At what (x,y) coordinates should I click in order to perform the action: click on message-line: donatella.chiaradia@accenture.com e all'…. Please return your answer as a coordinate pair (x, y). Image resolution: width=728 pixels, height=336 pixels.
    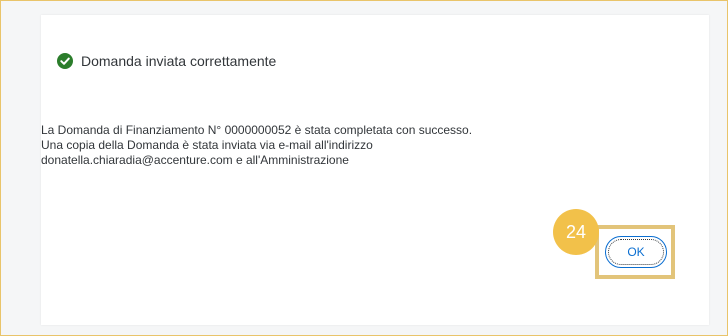
    Looking at the image, I should click on (195, 160).